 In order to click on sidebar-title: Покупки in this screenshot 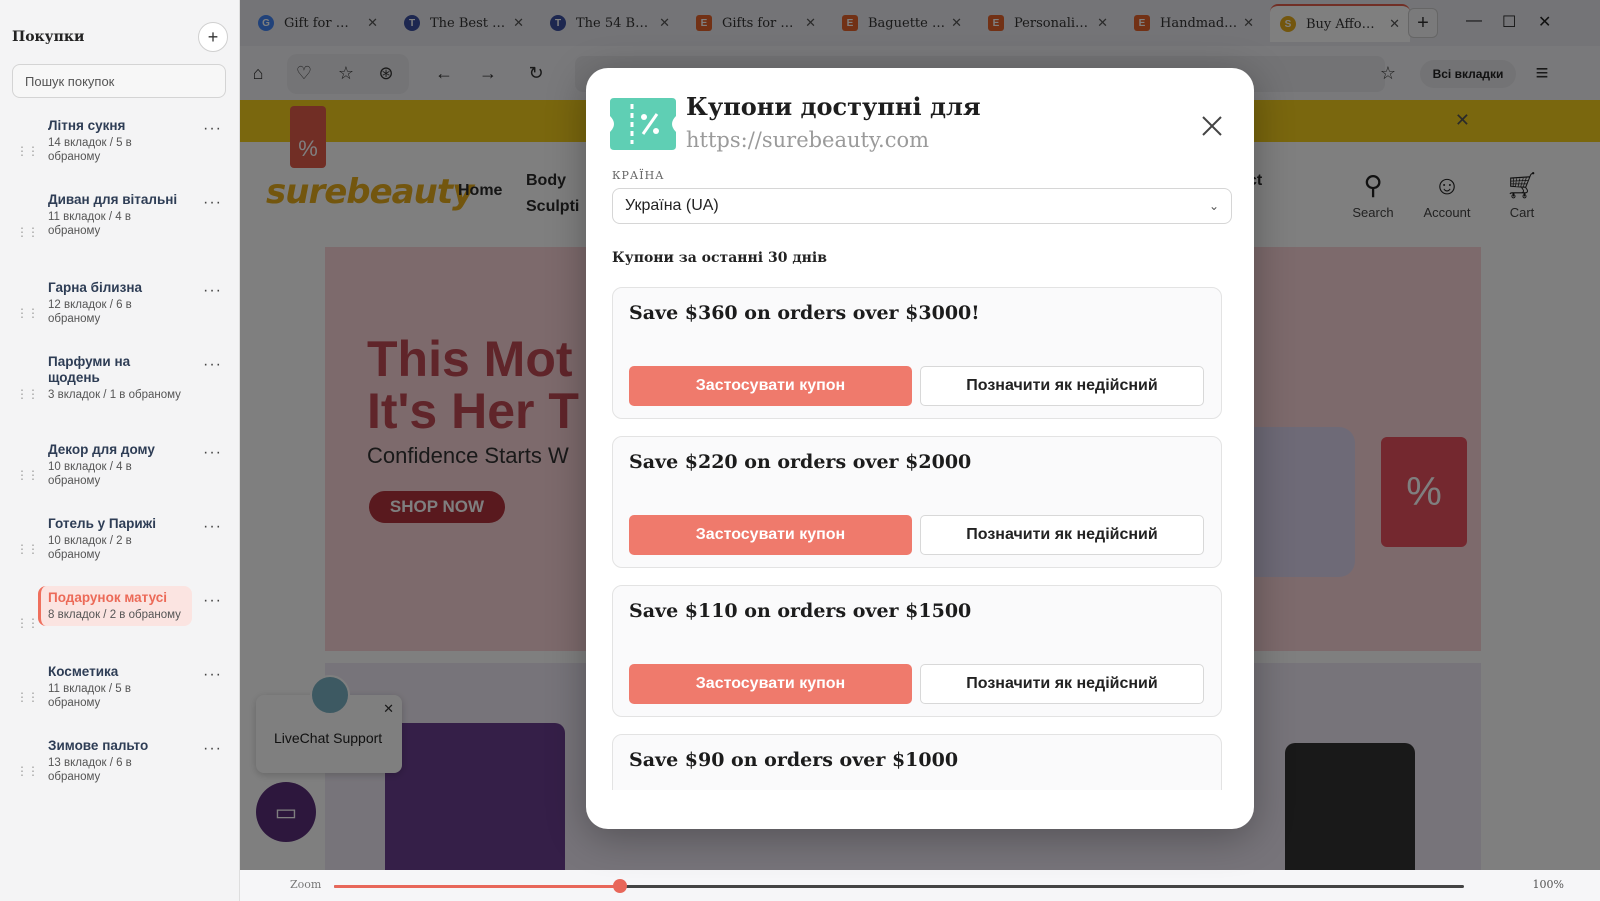, I will do `click(48, 37)`.